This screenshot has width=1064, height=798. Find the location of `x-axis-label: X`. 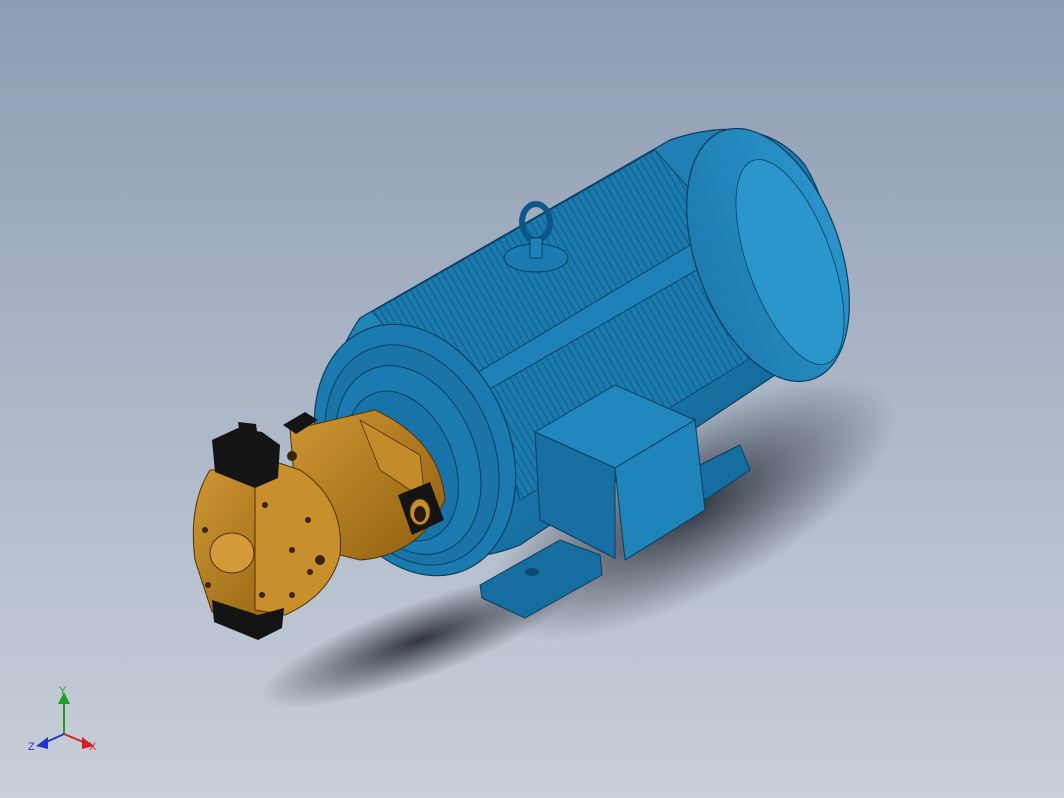

x-axis-label: X is located at coordinates (93, 747).